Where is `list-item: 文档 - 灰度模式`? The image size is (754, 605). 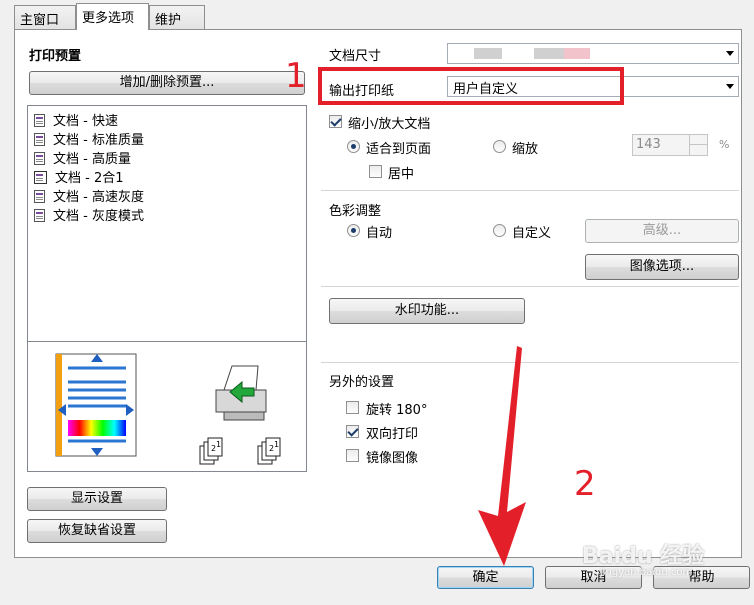
list-item: 文档 - 灰度模式 is located at coordinates (89, 214).